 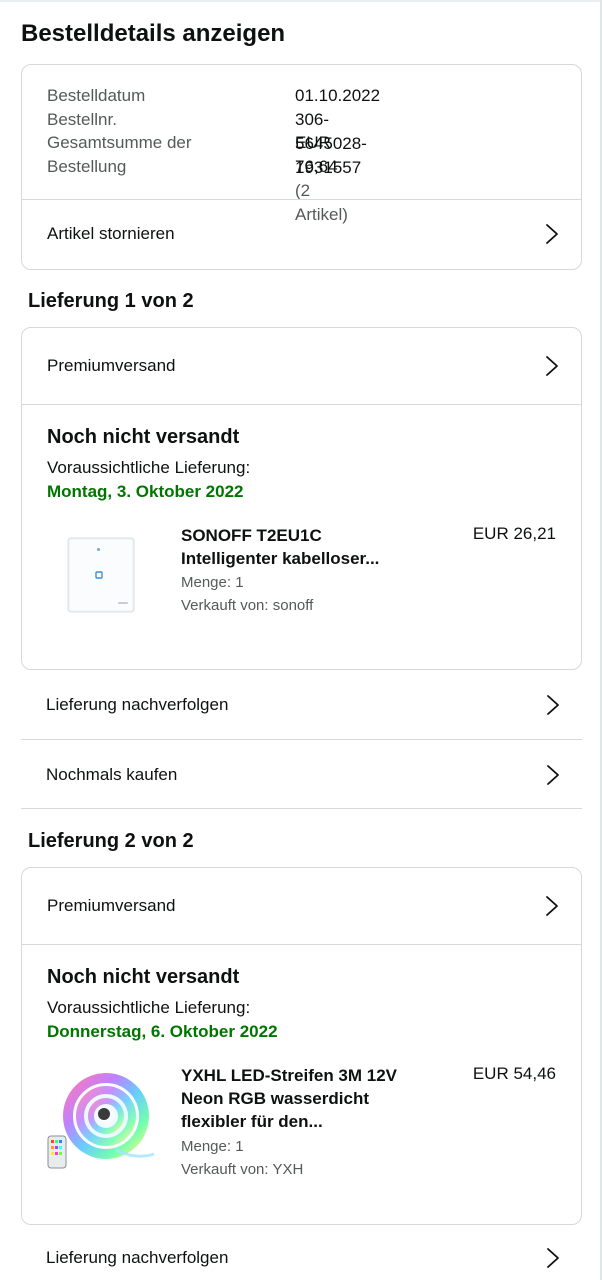 What do you see at coordinates (143, 437) in the screenshot?
I see `shipment-1-status: Noch nicht versandt` at bounding box center [143, 437].